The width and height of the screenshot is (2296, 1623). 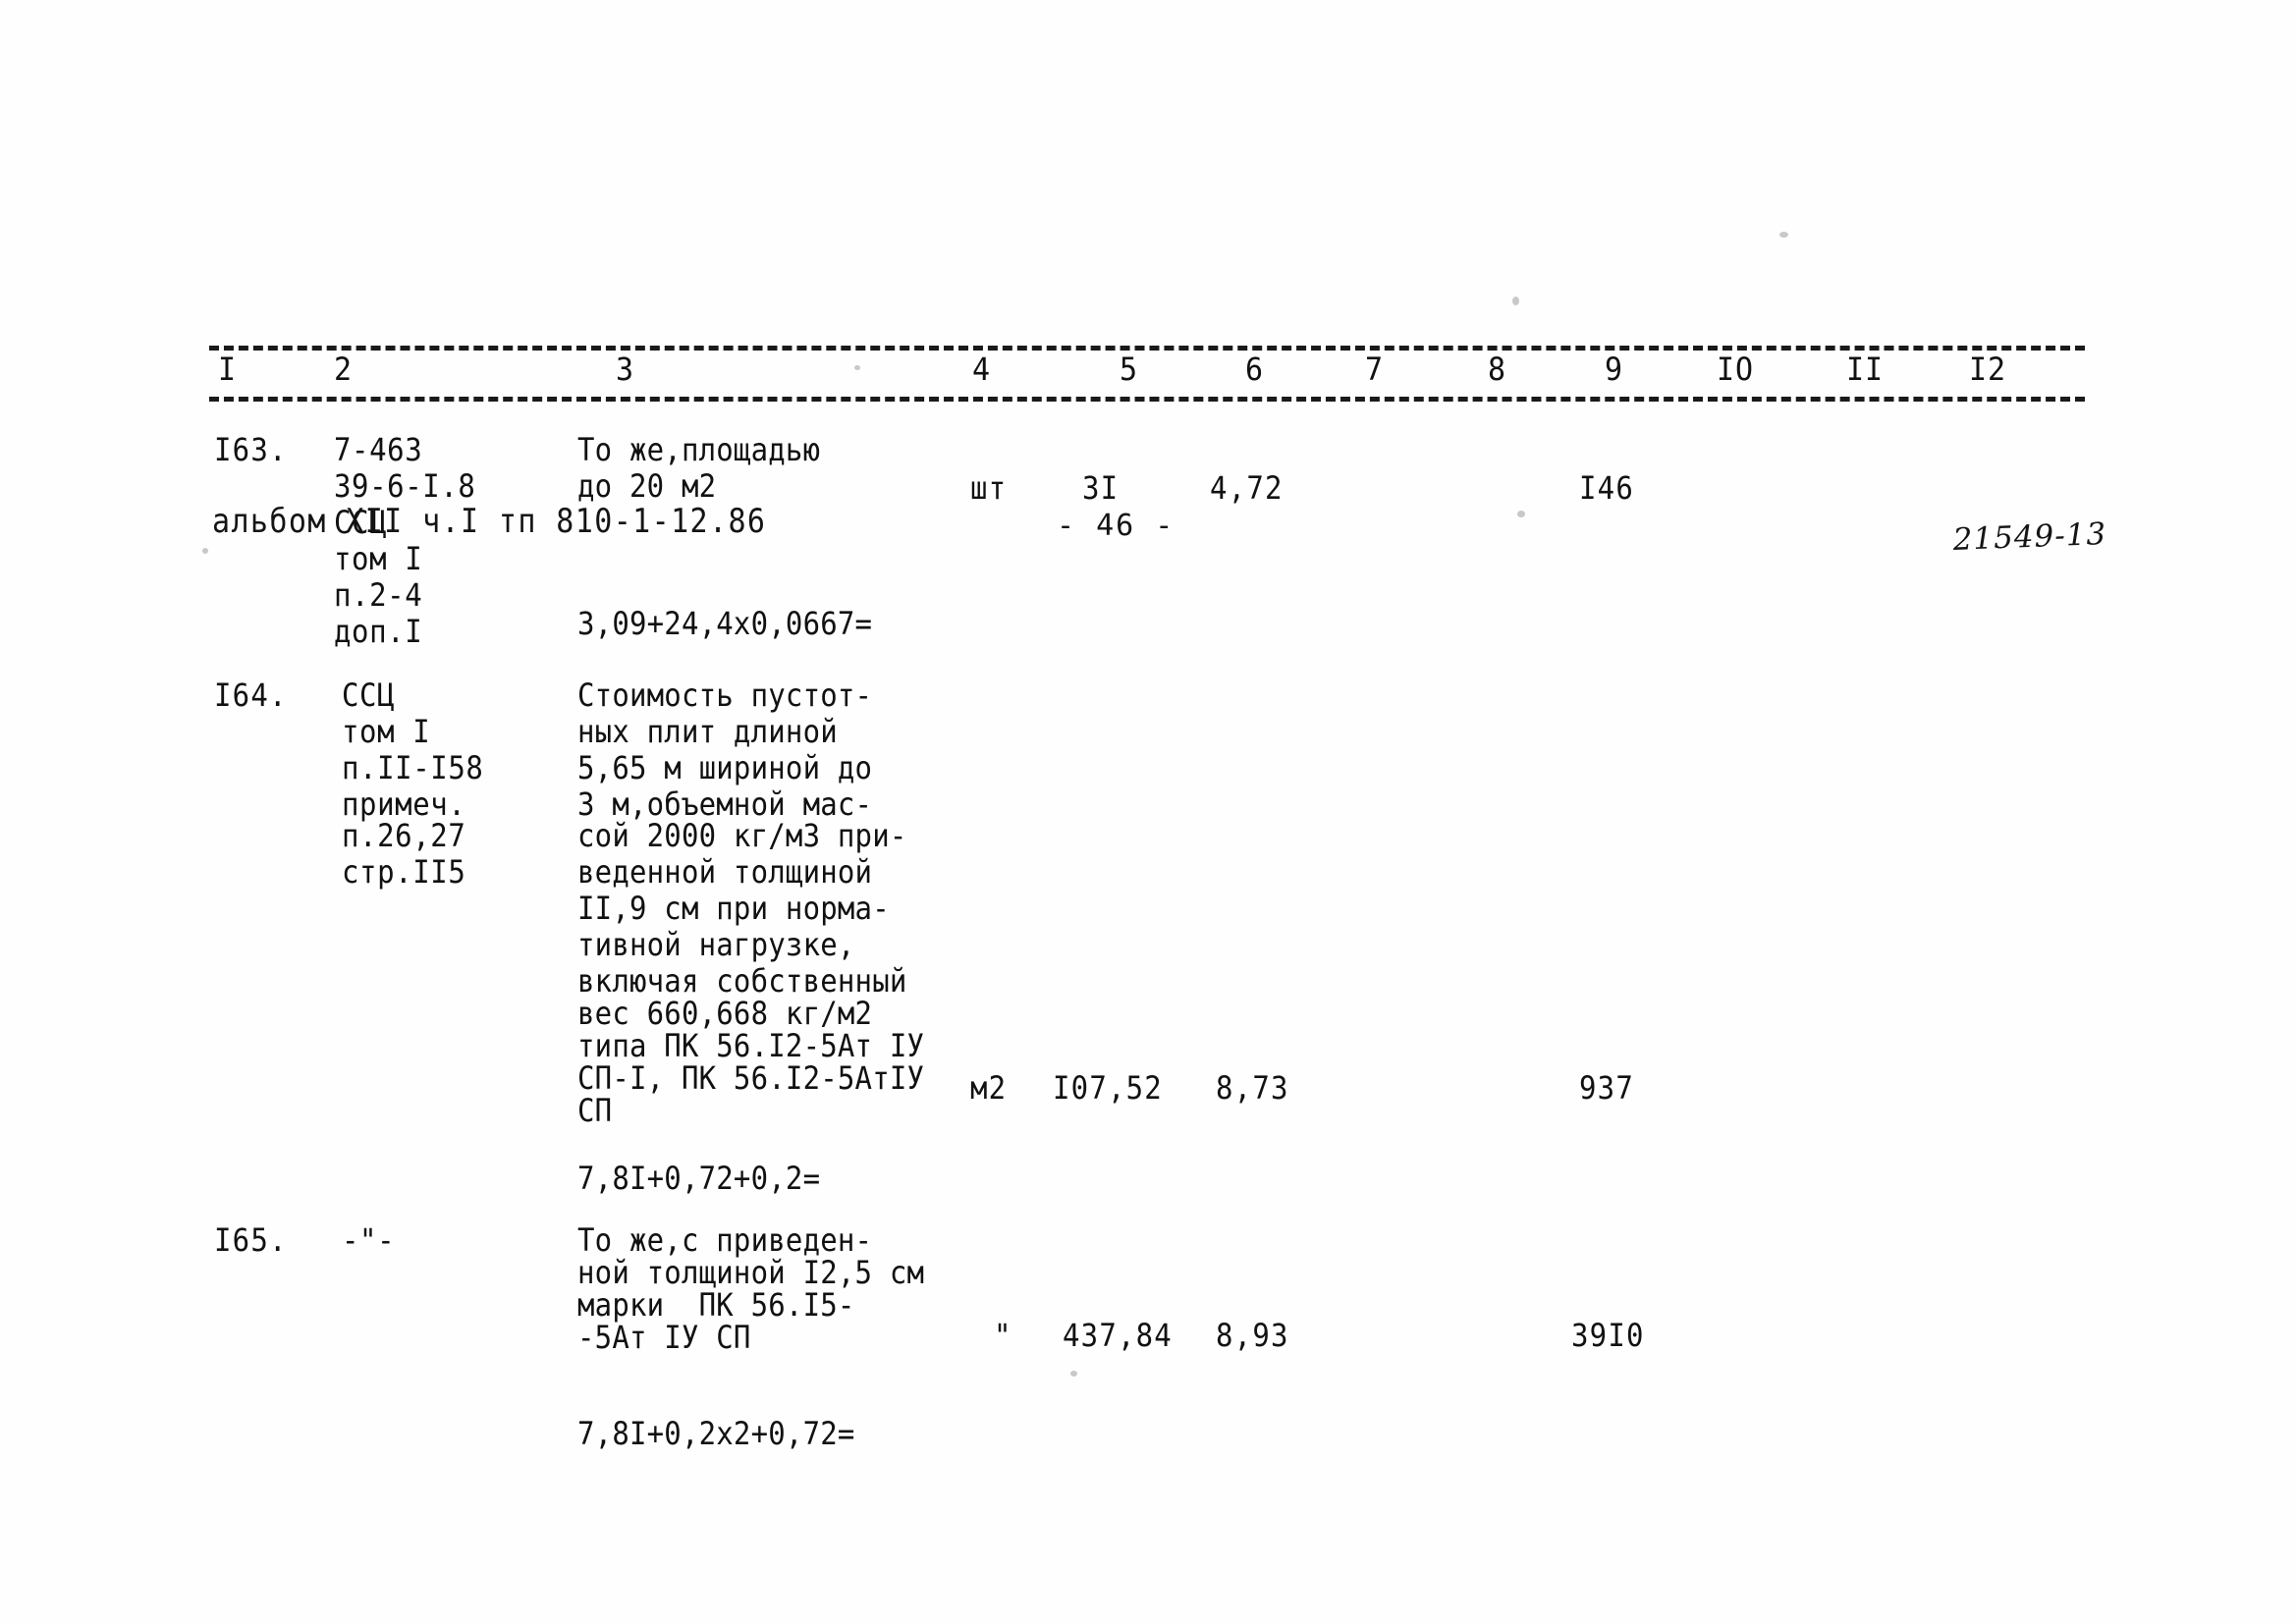 I want to click on row-164-description-line-2: ных плит длиной, so click(x=707, y=731).